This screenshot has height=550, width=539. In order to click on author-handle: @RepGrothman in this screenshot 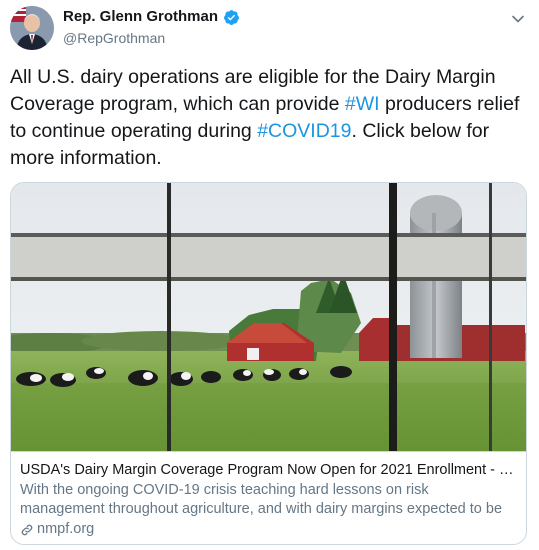, I will do `click(151, 38)`.